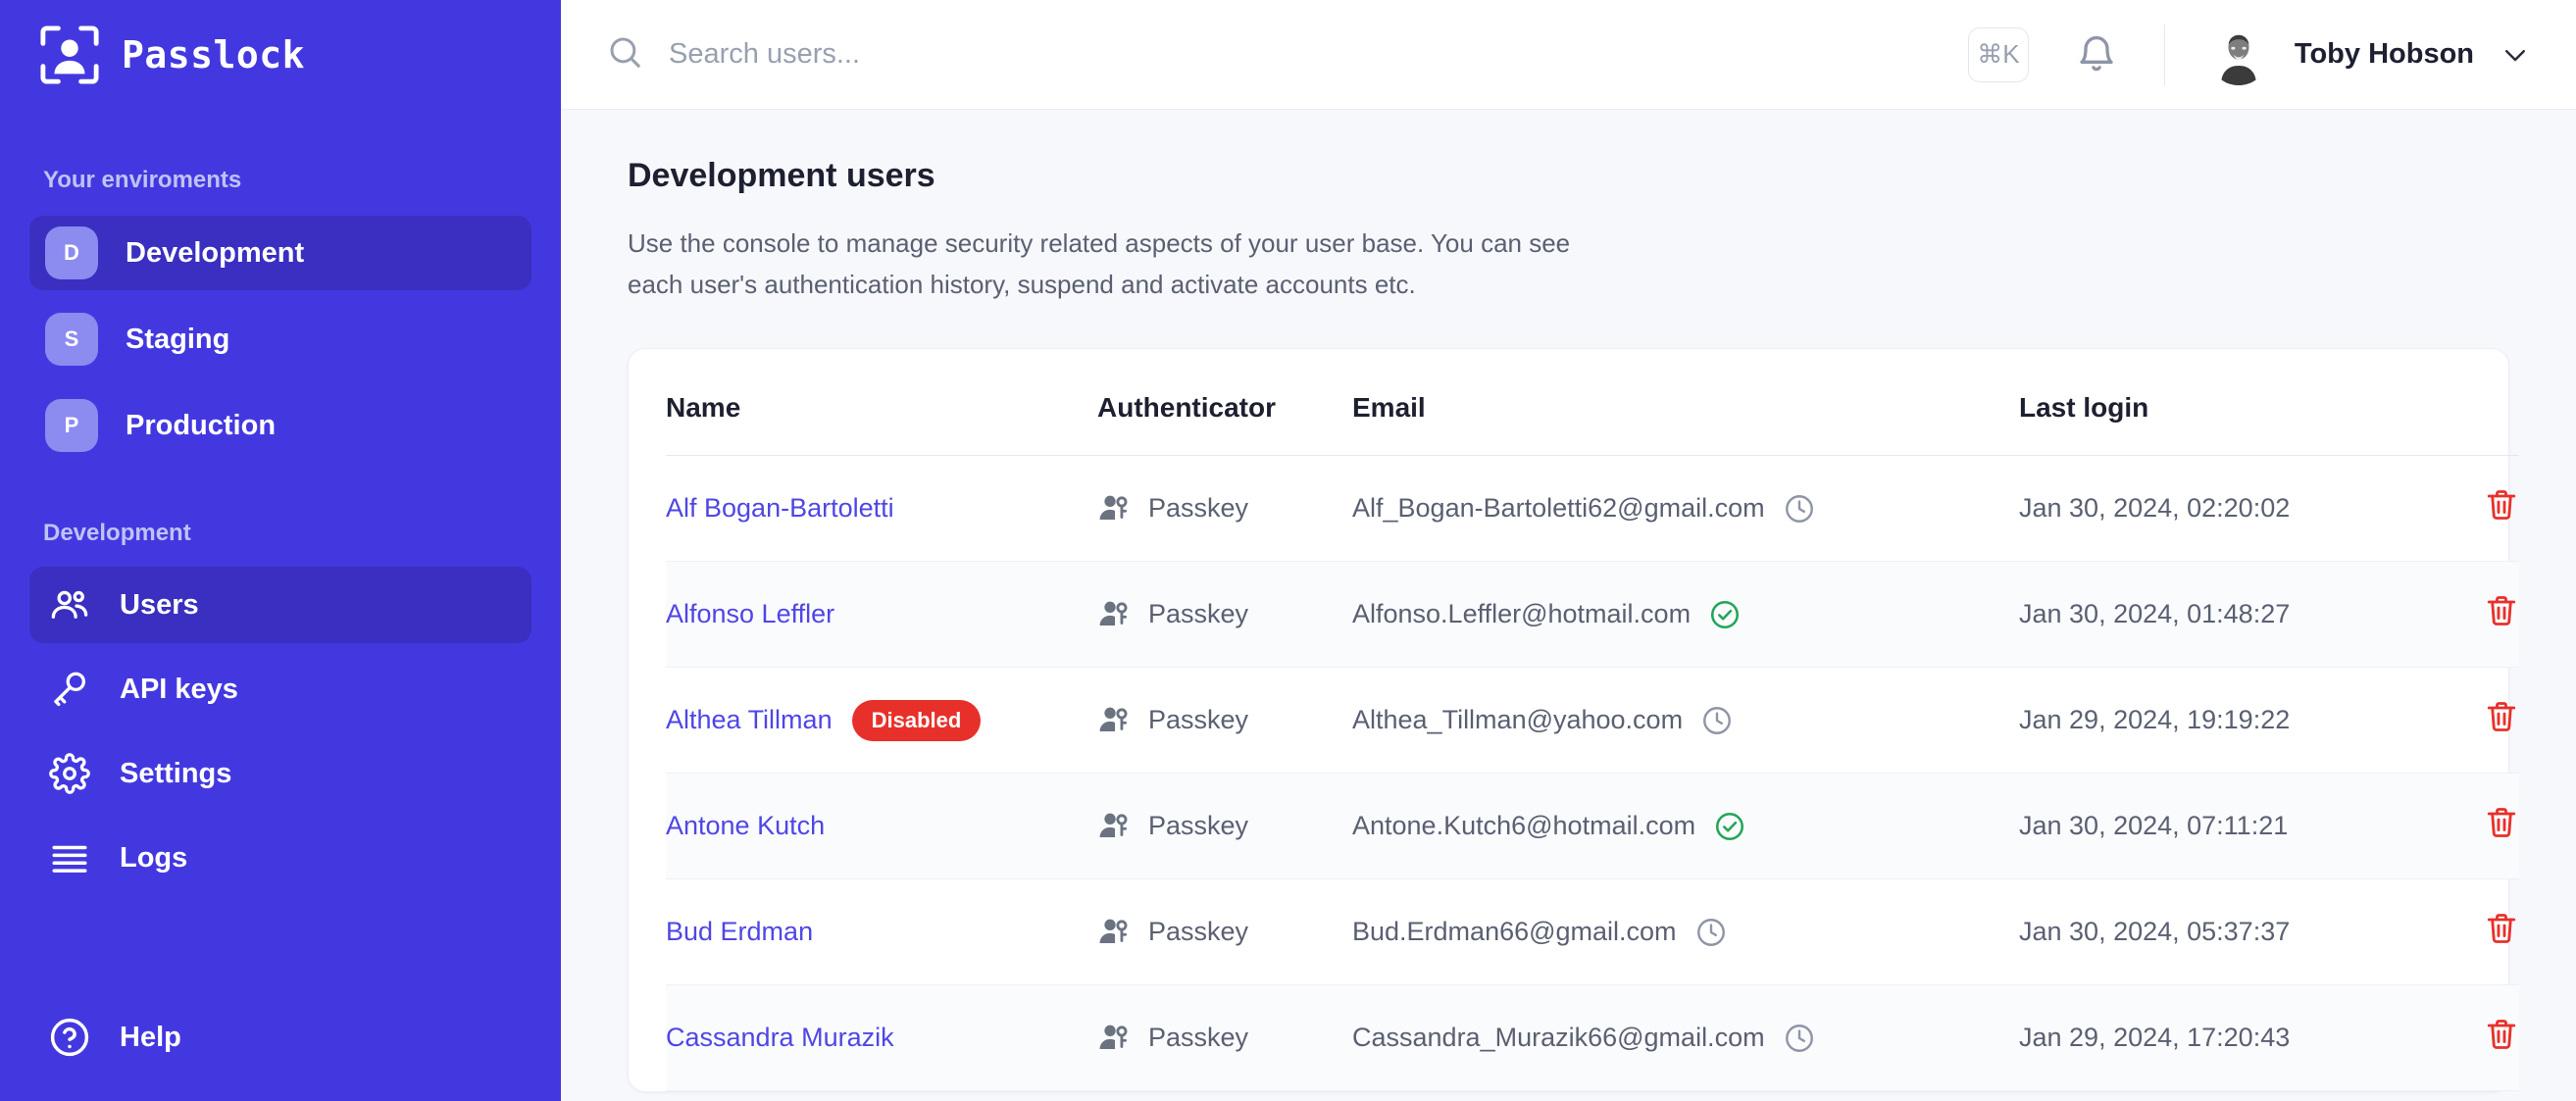  Describe the element at coordinates (178, 339) in the screenshot. I see `env-label: Staging` at that location.